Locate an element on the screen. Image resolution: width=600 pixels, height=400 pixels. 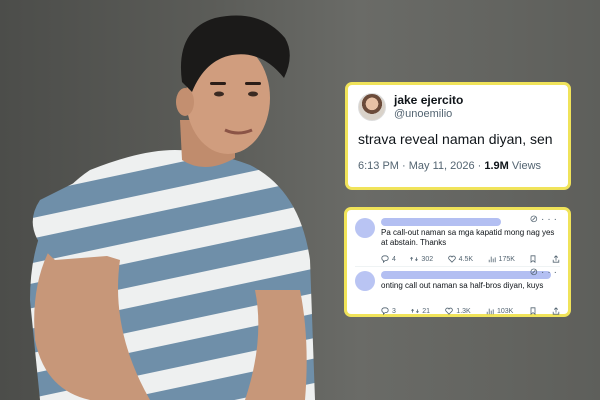
repost-button: 302 is located at coordinates (421, 259).